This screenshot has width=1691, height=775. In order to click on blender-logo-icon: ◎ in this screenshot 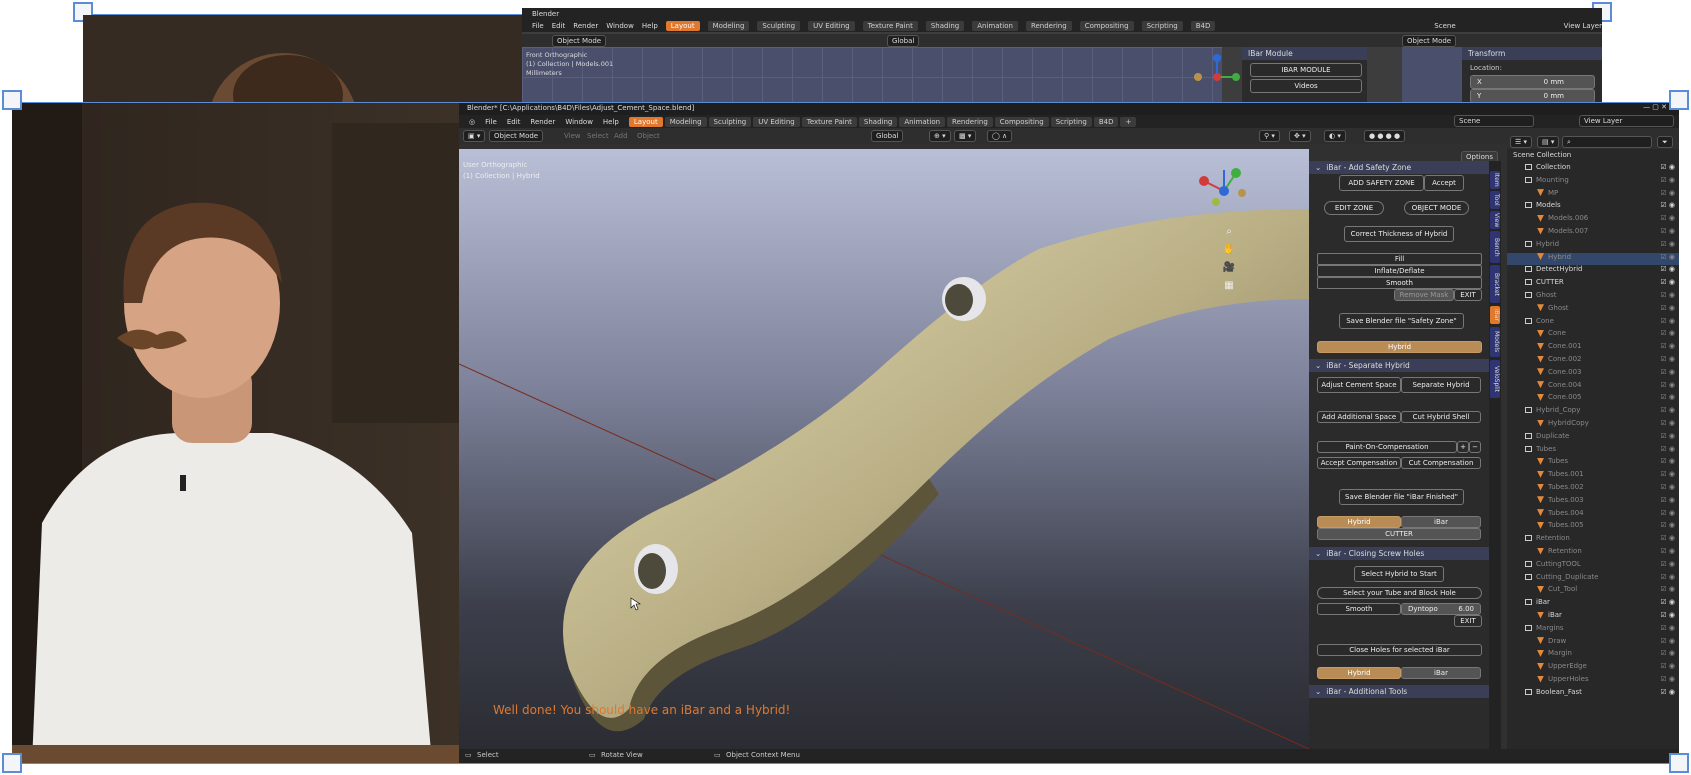, I will do `click(472, 122)`.